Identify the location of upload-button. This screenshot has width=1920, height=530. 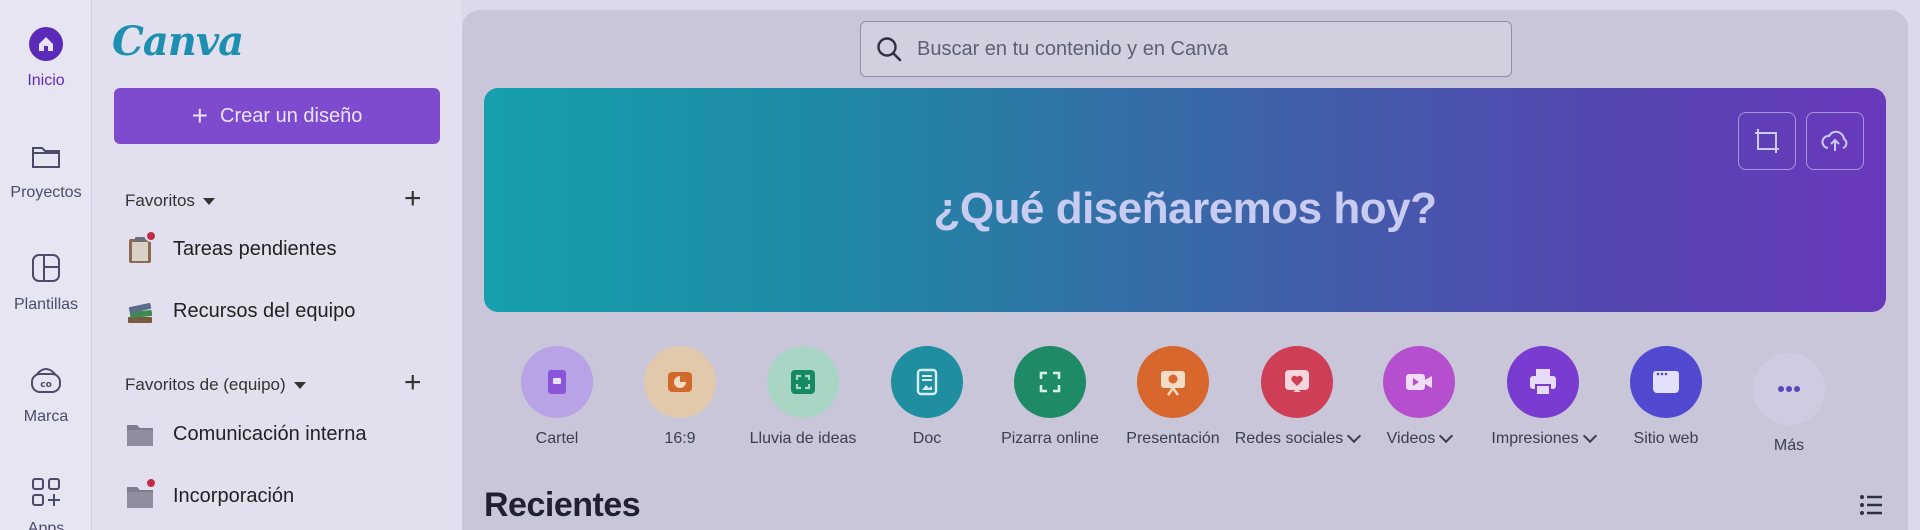
(1835, 141).